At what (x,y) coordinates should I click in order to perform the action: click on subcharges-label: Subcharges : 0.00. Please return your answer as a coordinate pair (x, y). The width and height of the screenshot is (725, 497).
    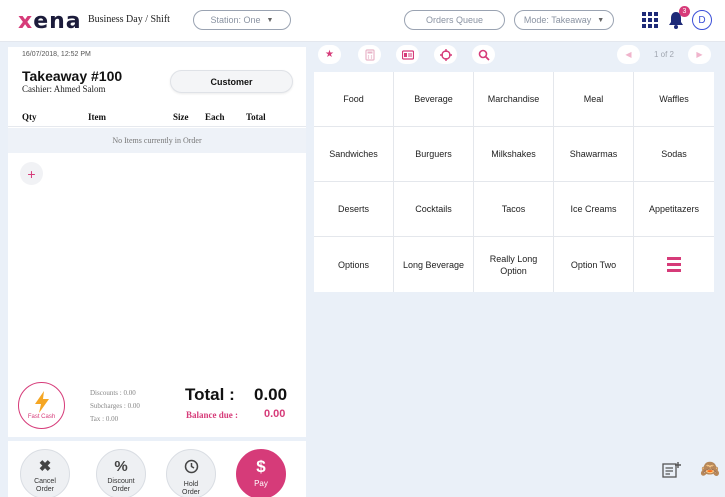
    Looking at the image, I should click on (115, 406).